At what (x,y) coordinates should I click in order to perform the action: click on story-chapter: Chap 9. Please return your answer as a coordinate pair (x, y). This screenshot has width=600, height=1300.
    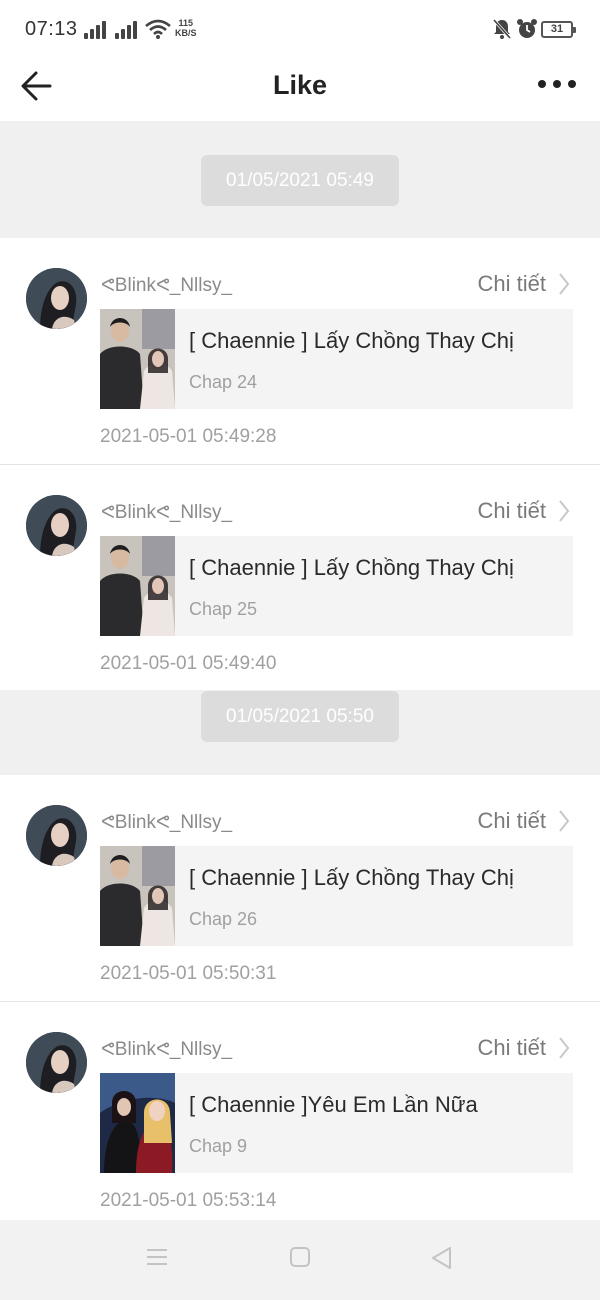
    Looking at the image, I should click on (218, 1146).